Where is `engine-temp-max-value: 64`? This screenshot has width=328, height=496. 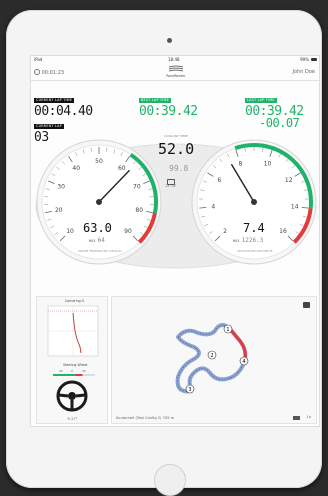 engine-temp-max-value: 64 is located at coordinates (101, 240).